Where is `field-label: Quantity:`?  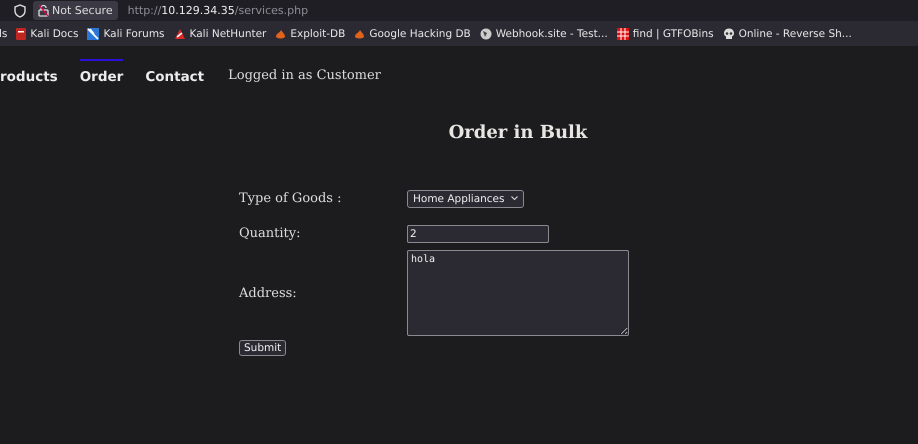 field-label: Quantity: is located at coordinates (270, 233).